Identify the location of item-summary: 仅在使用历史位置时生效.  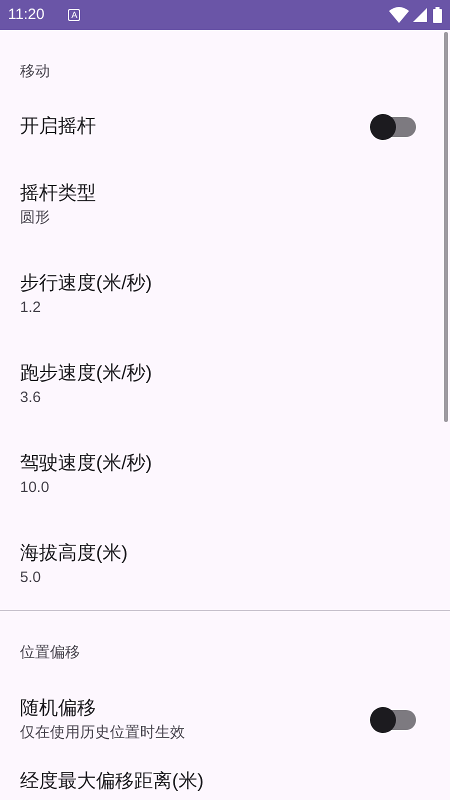
(103, 733).